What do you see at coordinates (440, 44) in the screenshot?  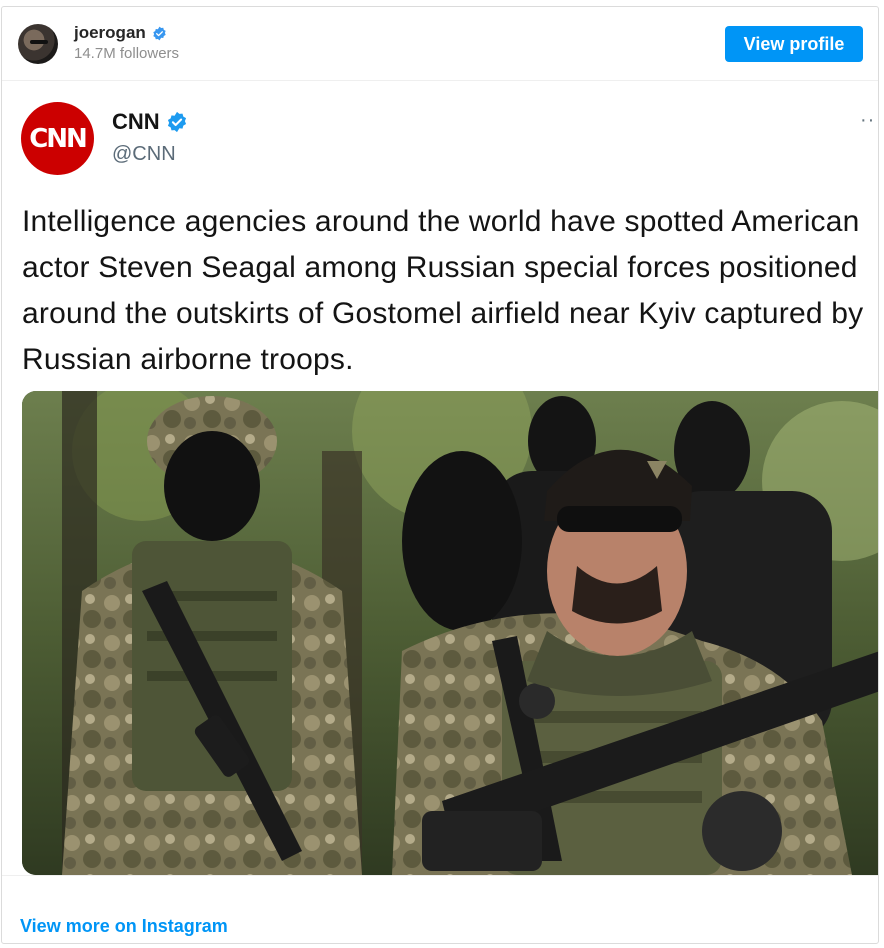 I see `embed-header: joerogan 14.7M followers View profile` at bounding box center [440, 44].